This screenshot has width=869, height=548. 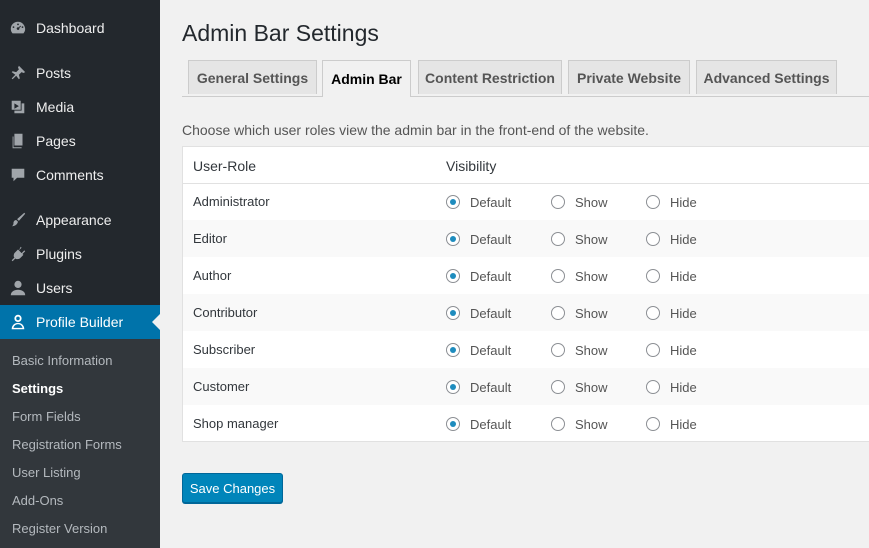 I want to click on table-row: Subscriber Default Show Hide, so click(x=526, y=349).